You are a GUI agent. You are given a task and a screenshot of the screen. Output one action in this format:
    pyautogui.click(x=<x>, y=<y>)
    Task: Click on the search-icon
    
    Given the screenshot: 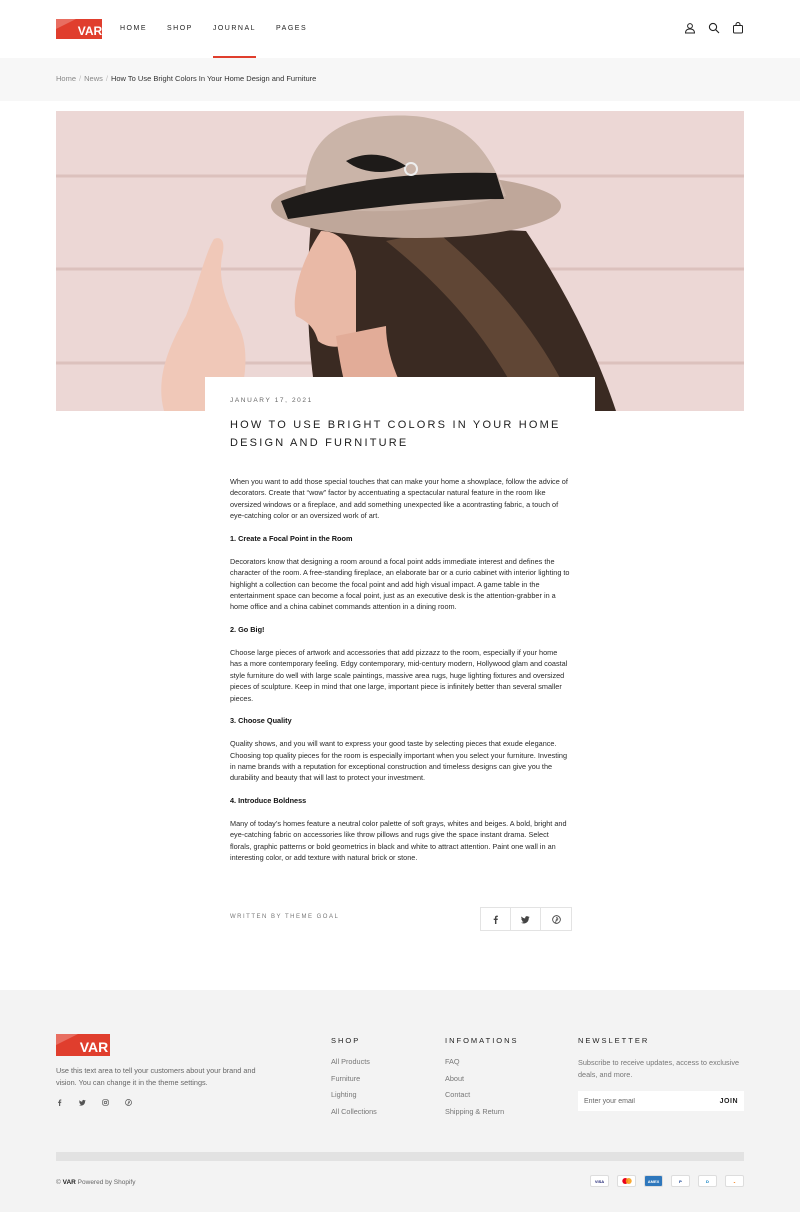 What is the action you would take?
    pyautogui.click(x=714, y=28)
    